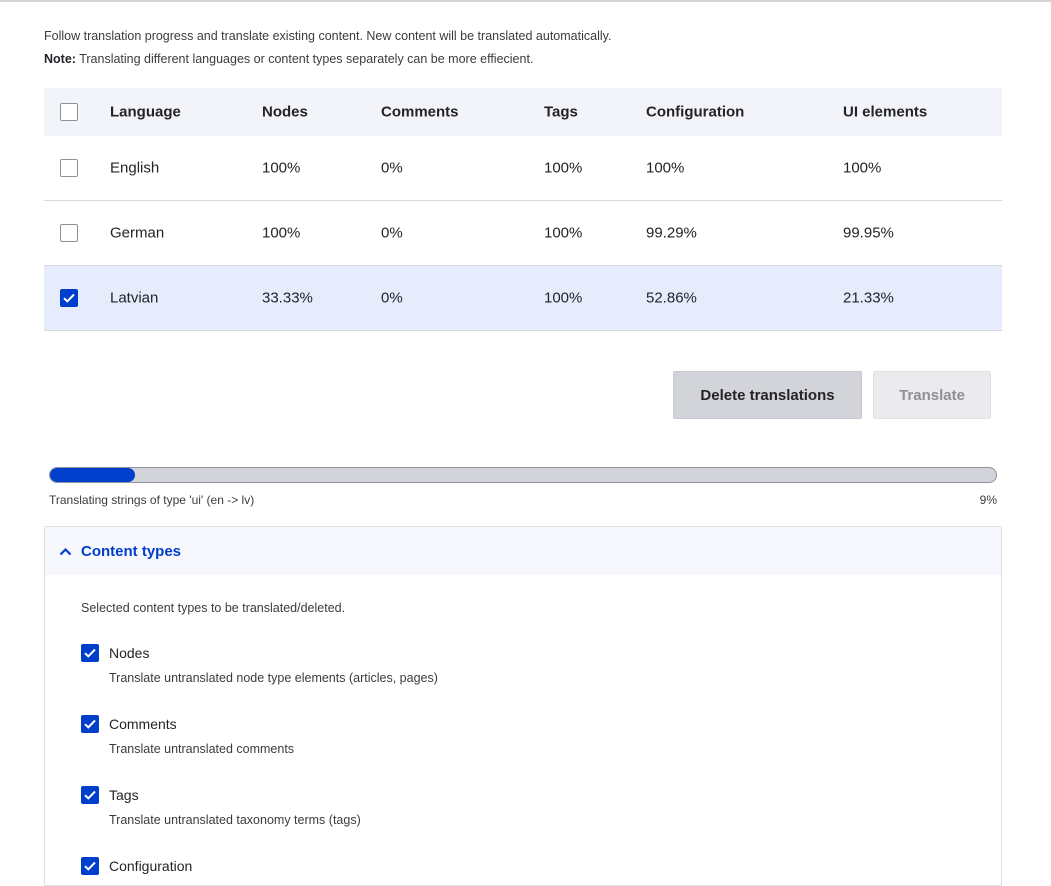  What do you see at coordinates (665, 168) in the screenshot?
I see `cell-configuration: 100%` at bounding box center [665, 168].